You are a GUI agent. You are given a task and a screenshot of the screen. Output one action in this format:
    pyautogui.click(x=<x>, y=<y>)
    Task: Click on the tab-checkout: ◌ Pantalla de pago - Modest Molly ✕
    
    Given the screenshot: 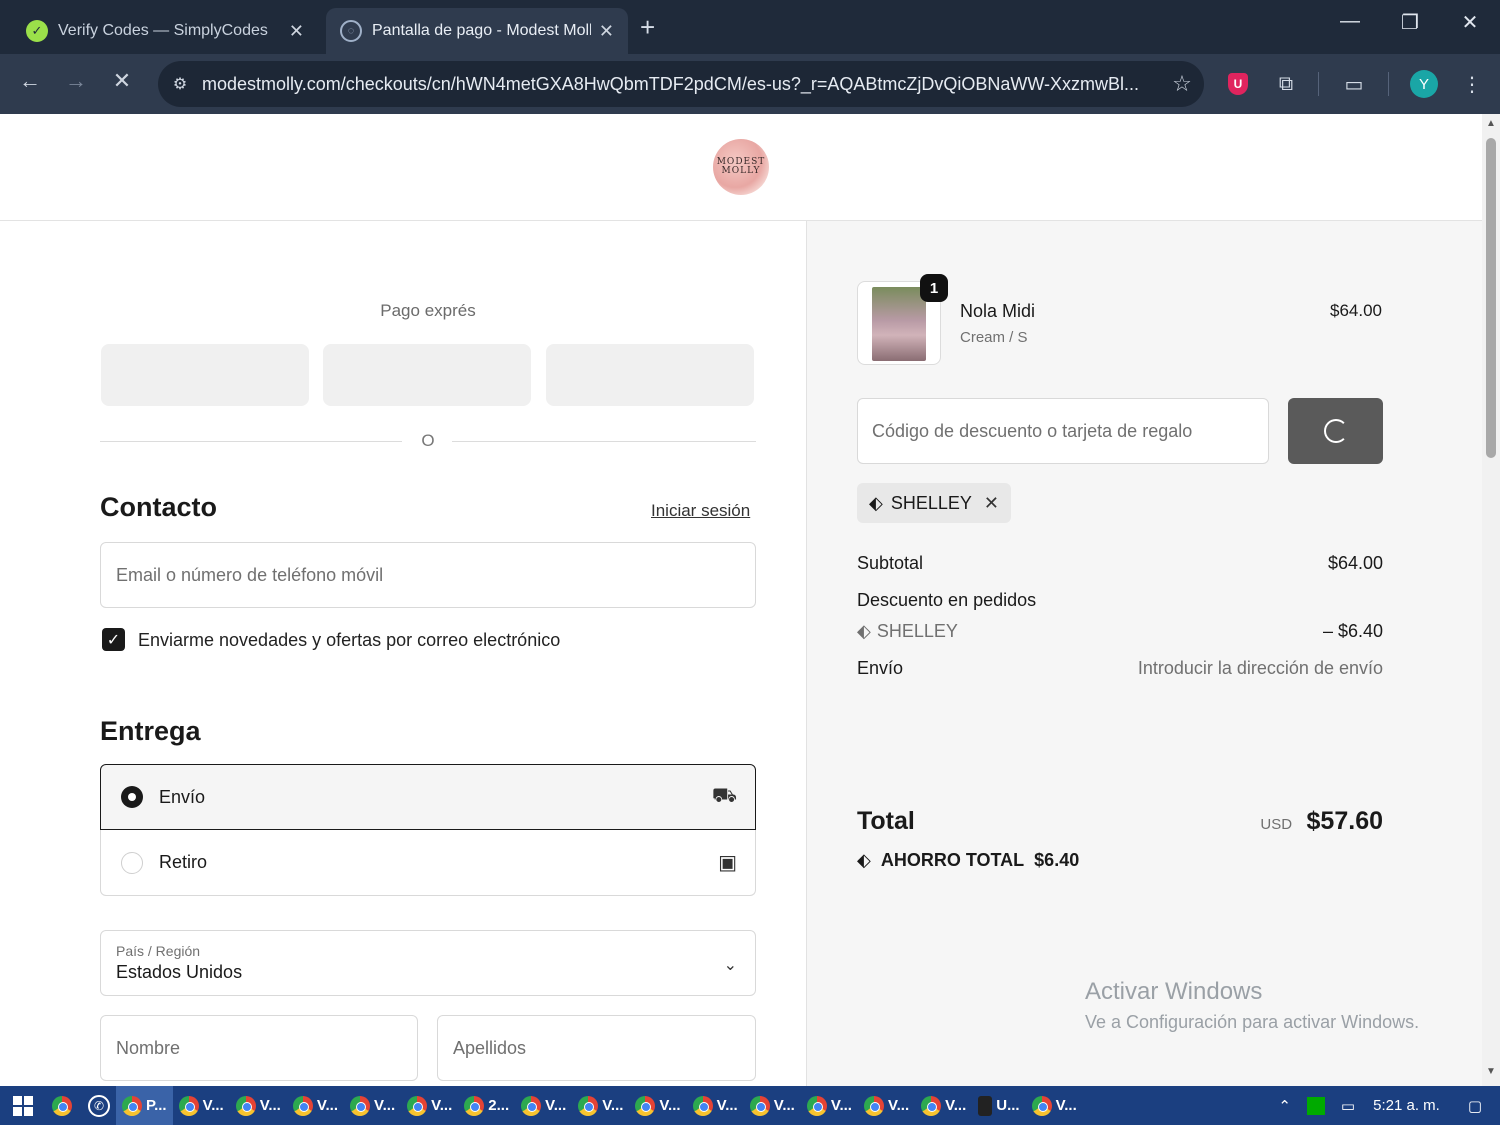 What is the action you would take?
    pyautogui.click(x=477, y=31)
    